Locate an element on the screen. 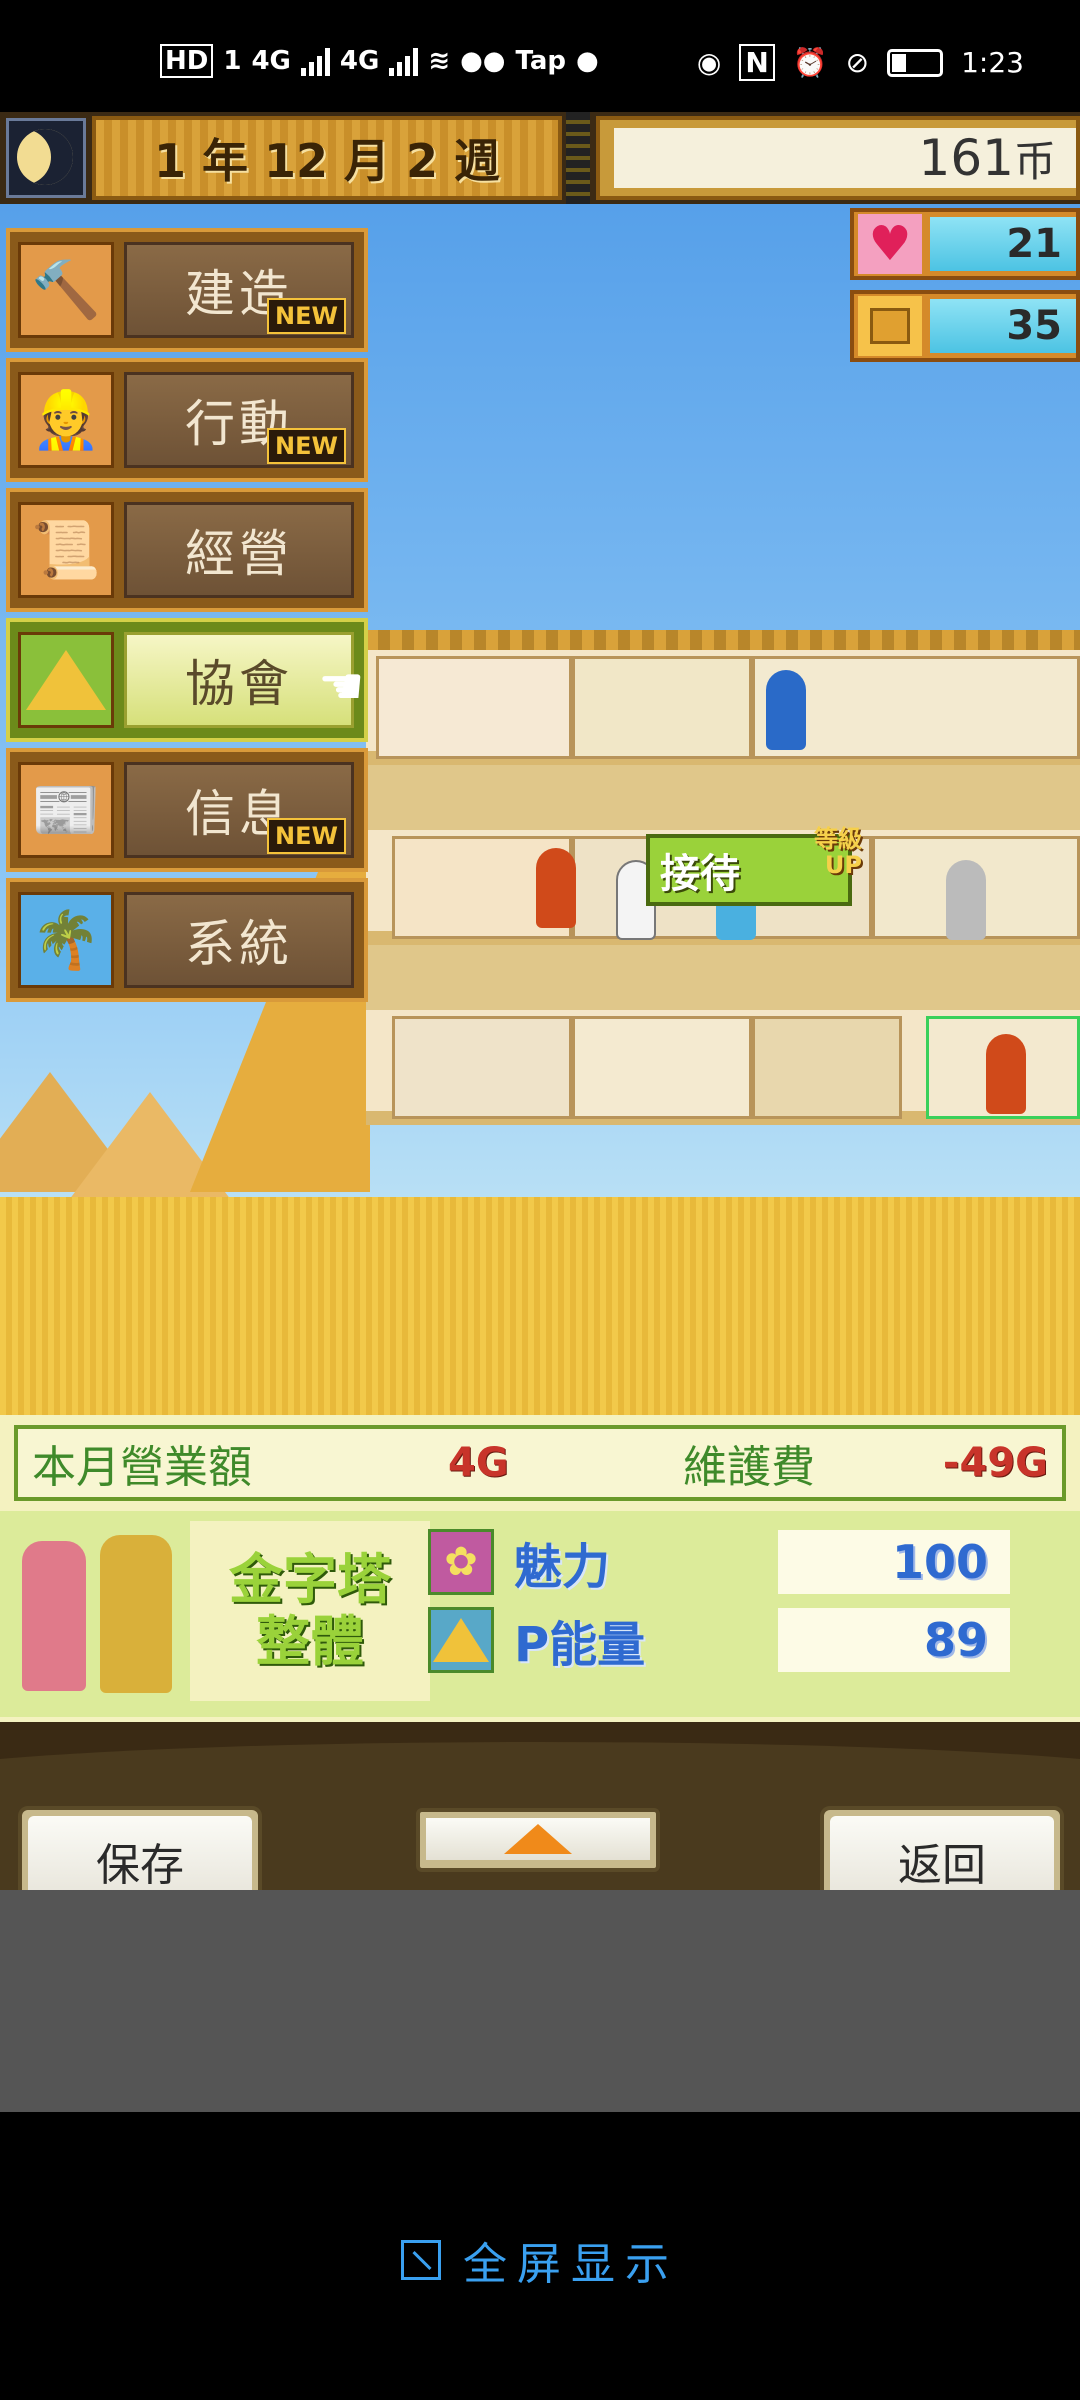 The height and width of the screenshot is (2400, 1080). signal-icon is located at coordinates (315, 61).